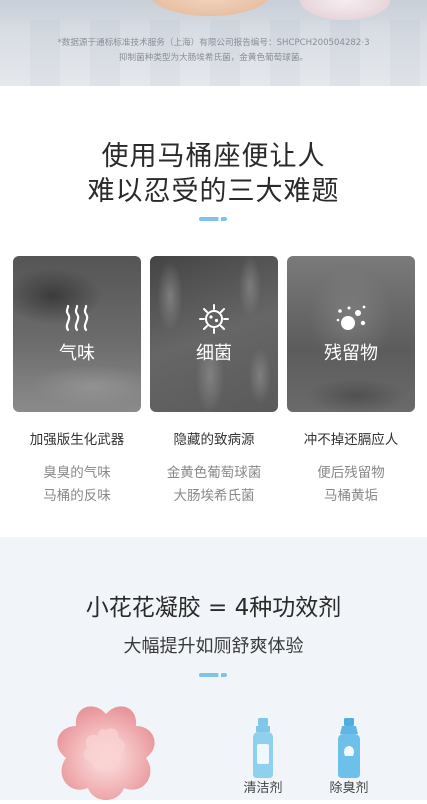  Describe the element at coordinates (214, 353) in the screenshot. I see `card-image-label: 细菌` at that location.